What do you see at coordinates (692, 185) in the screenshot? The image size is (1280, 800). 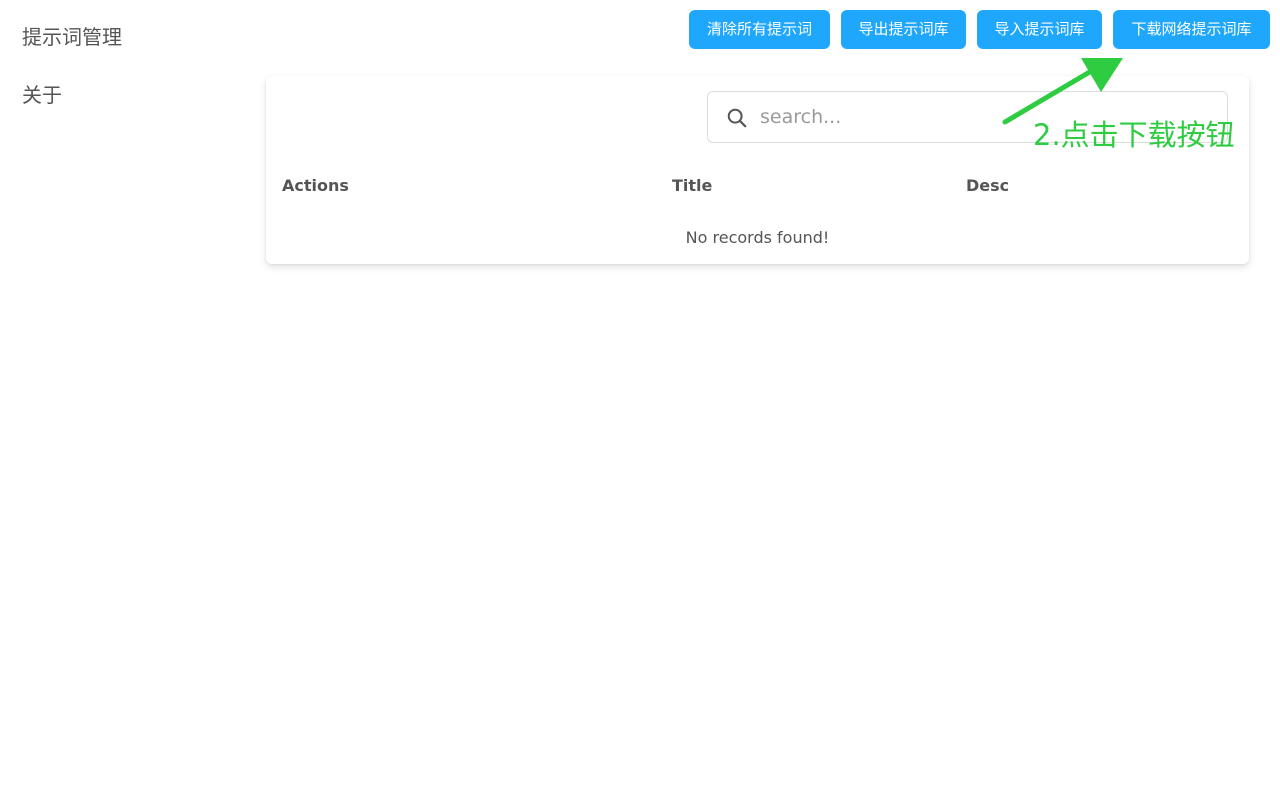 I see `column-header-title: Title` at bounding box center [692, 185].